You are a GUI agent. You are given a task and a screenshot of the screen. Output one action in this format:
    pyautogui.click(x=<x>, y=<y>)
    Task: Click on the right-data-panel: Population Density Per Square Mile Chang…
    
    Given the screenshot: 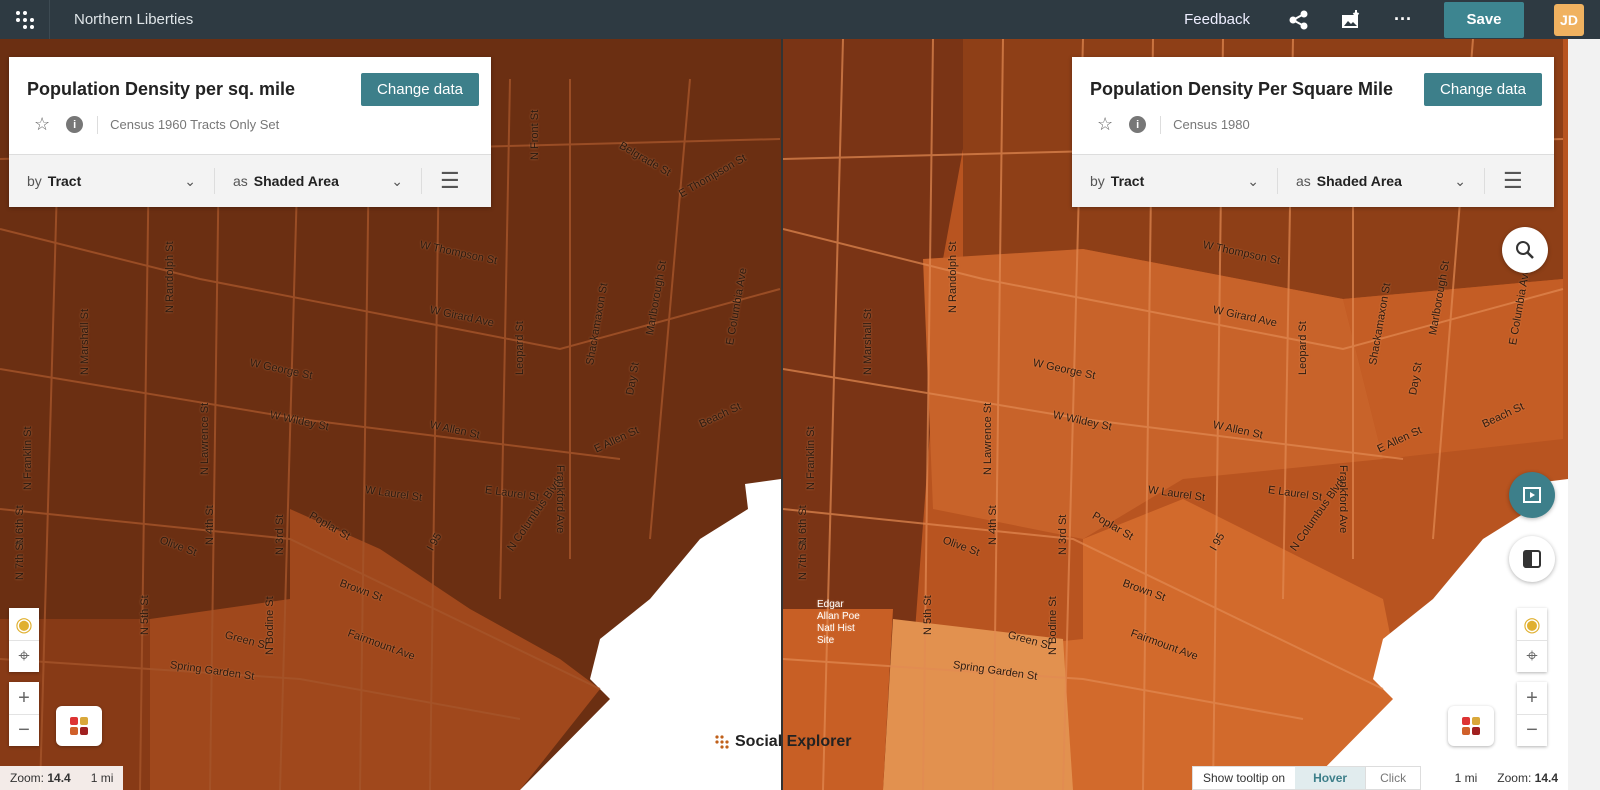 What is the action you would take?
    pyautogui.click(x=1313, y=132)
    